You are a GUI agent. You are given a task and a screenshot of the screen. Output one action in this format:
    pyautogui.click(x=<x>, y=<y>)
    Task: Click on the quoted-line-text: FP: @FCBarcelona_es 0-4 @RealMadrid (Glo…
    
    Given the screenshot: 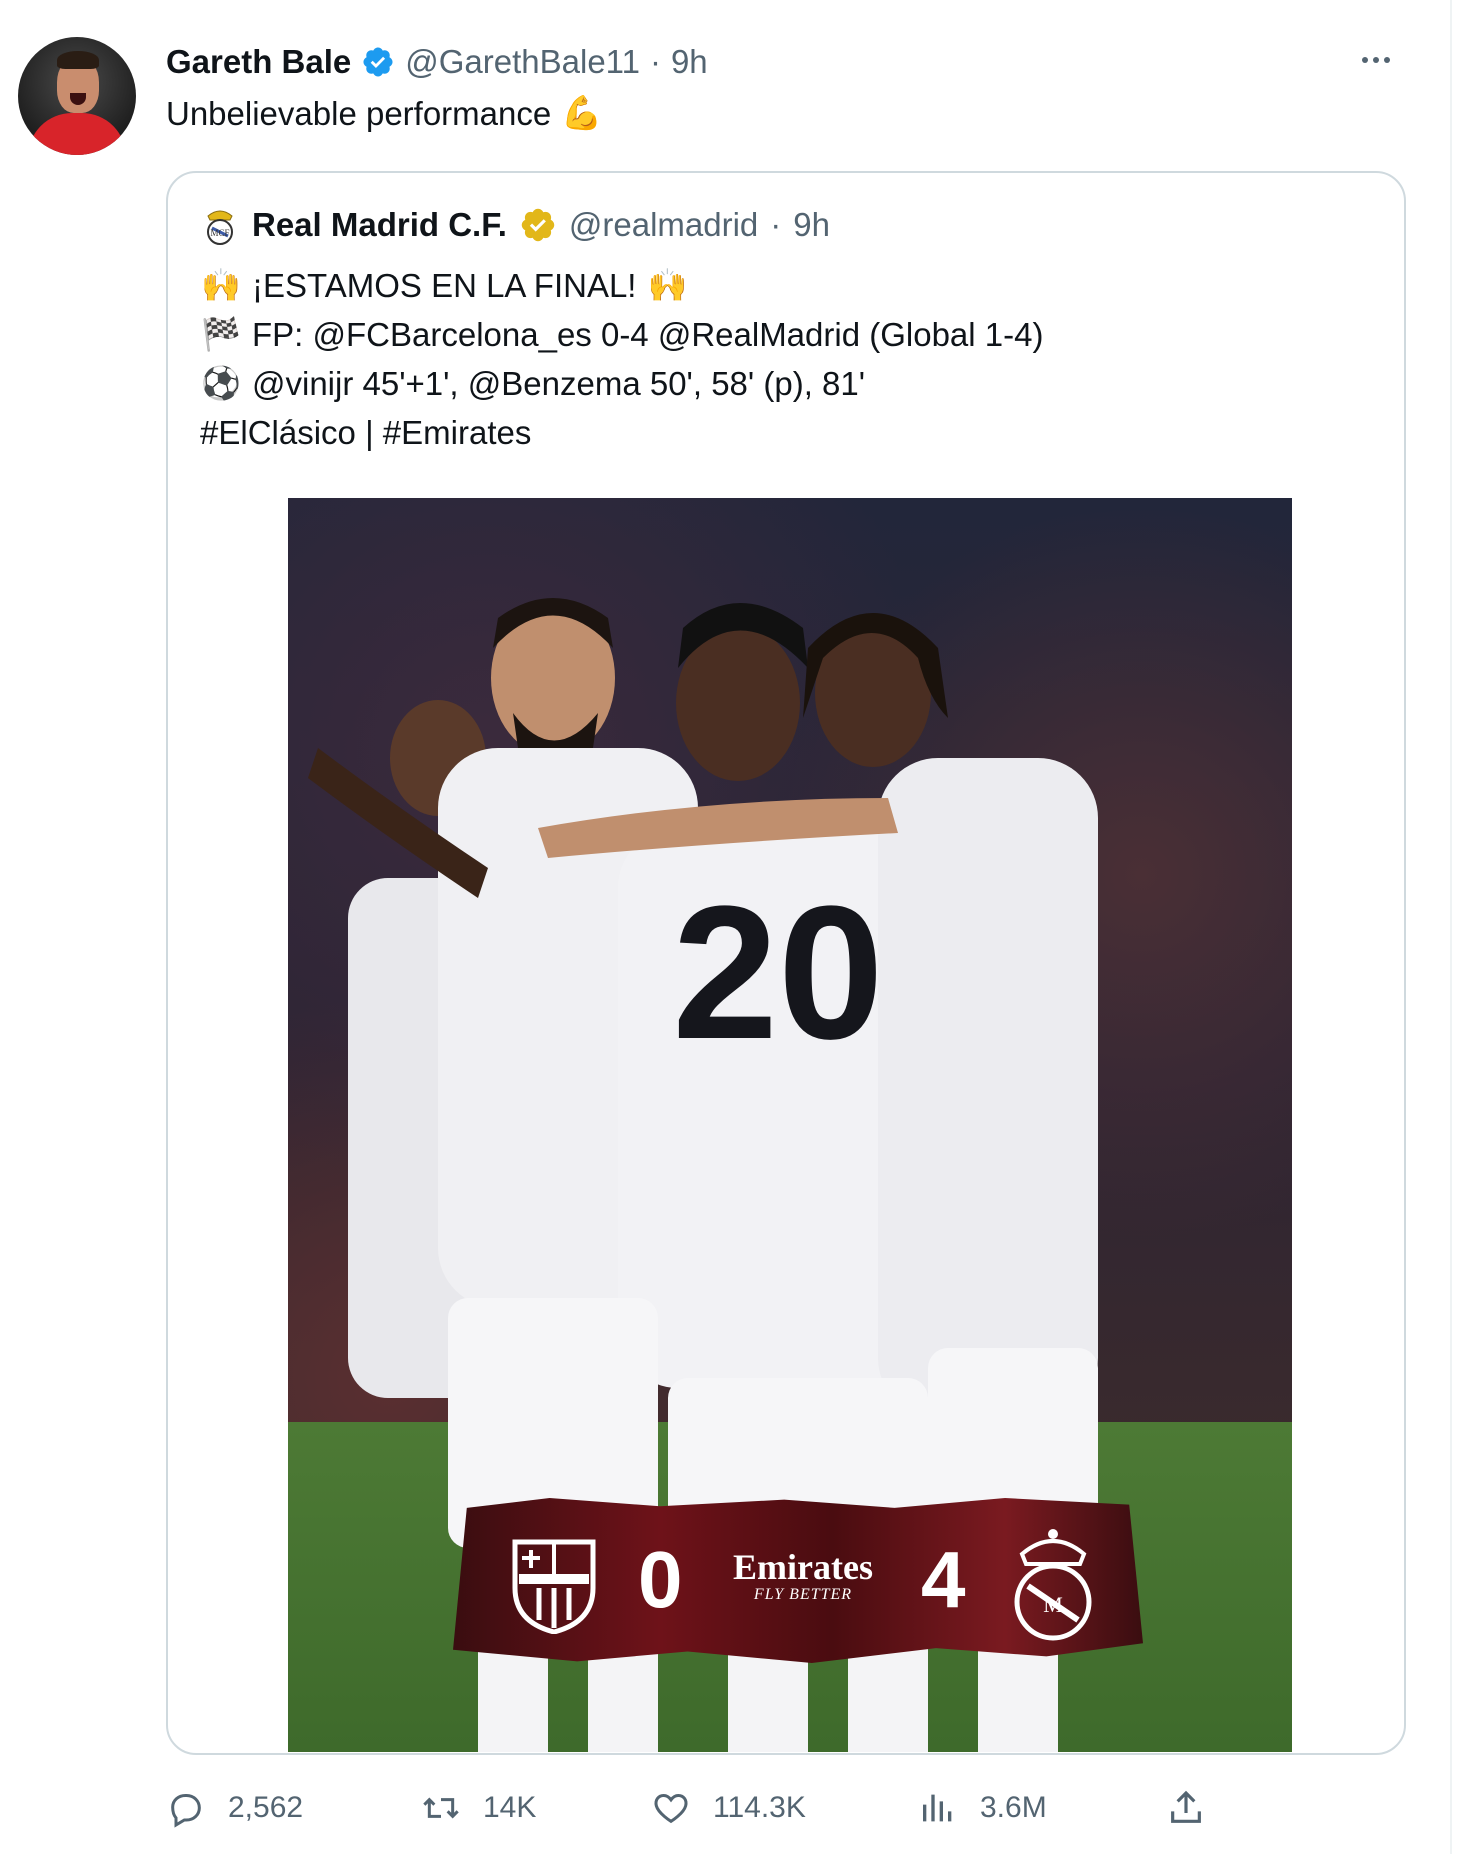 What is the action you would take?
    pyautogui.click(x=648, y=334)
    